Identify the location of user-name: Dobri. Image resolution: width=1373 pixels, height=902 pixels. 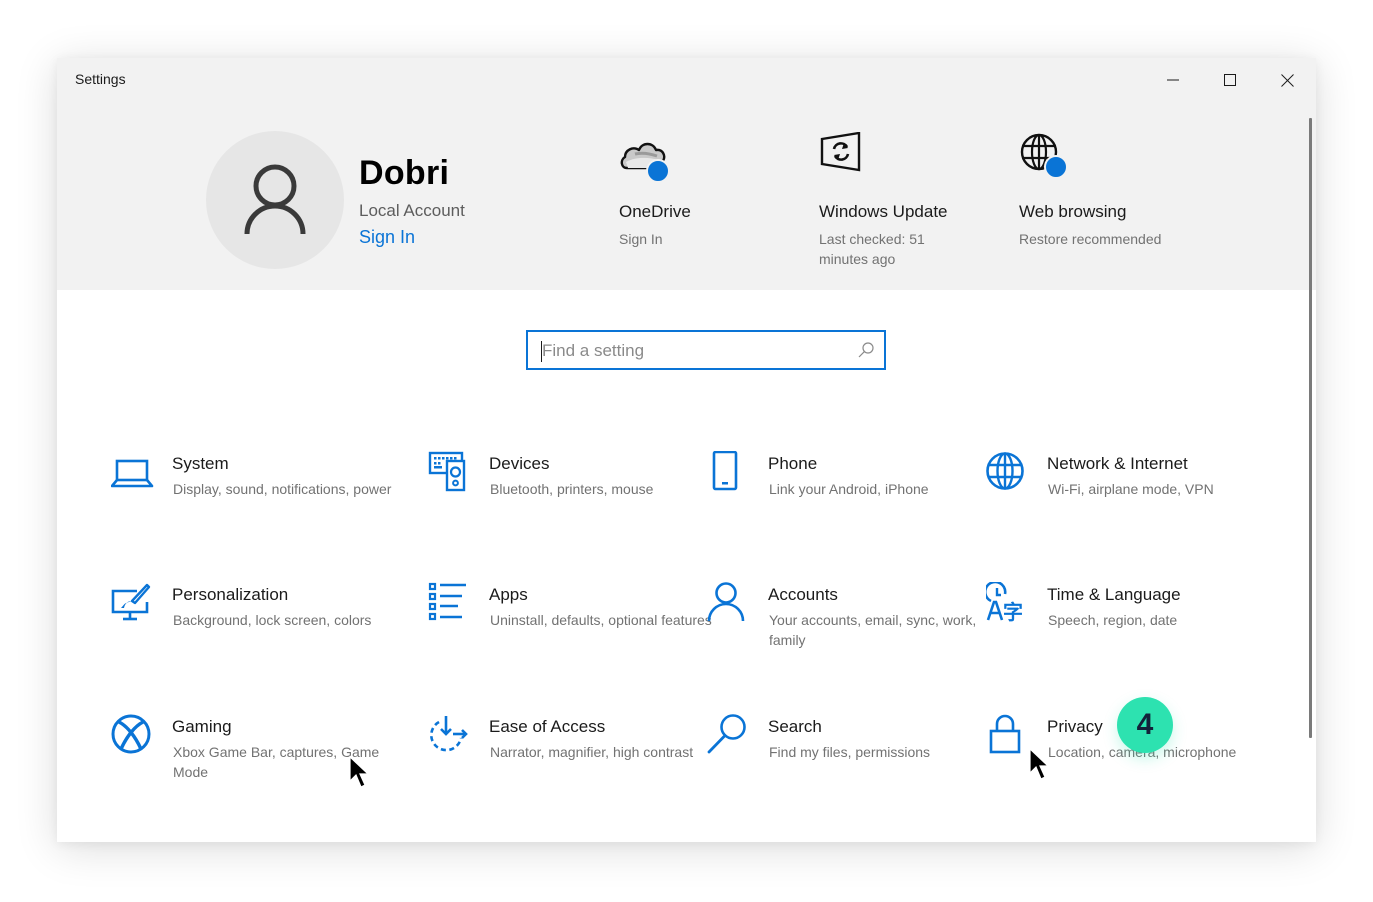
(404, 173).